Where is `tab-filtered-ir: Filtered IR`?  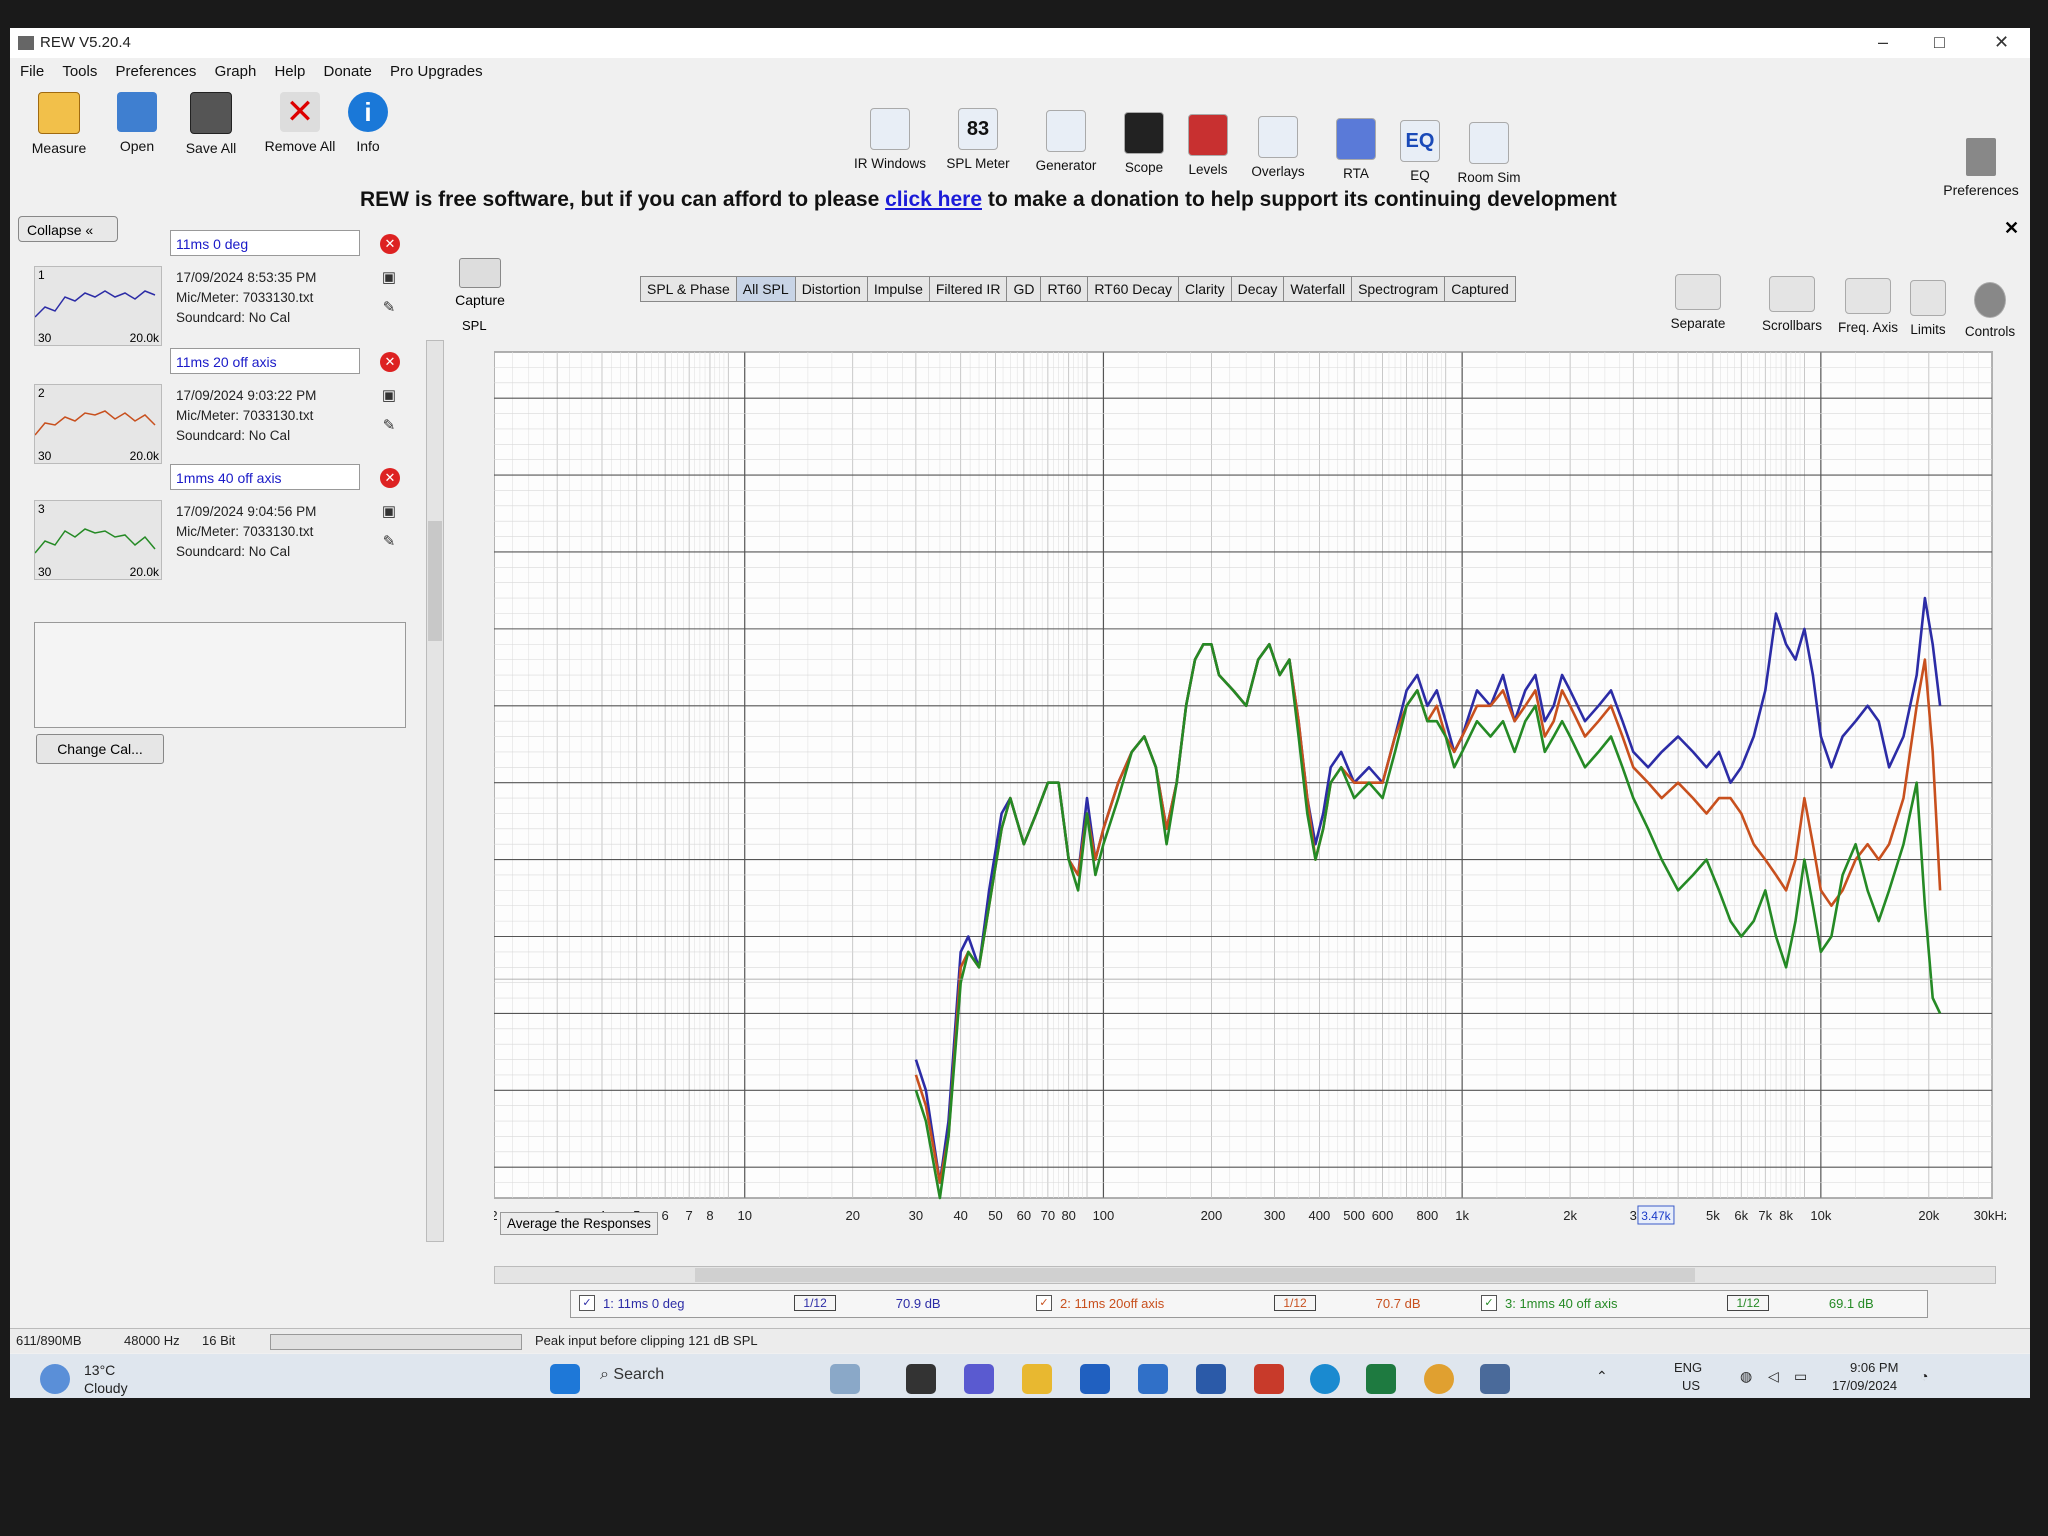
tab-filtered-ir: Filtered IR is located at coordinates (968, 289).